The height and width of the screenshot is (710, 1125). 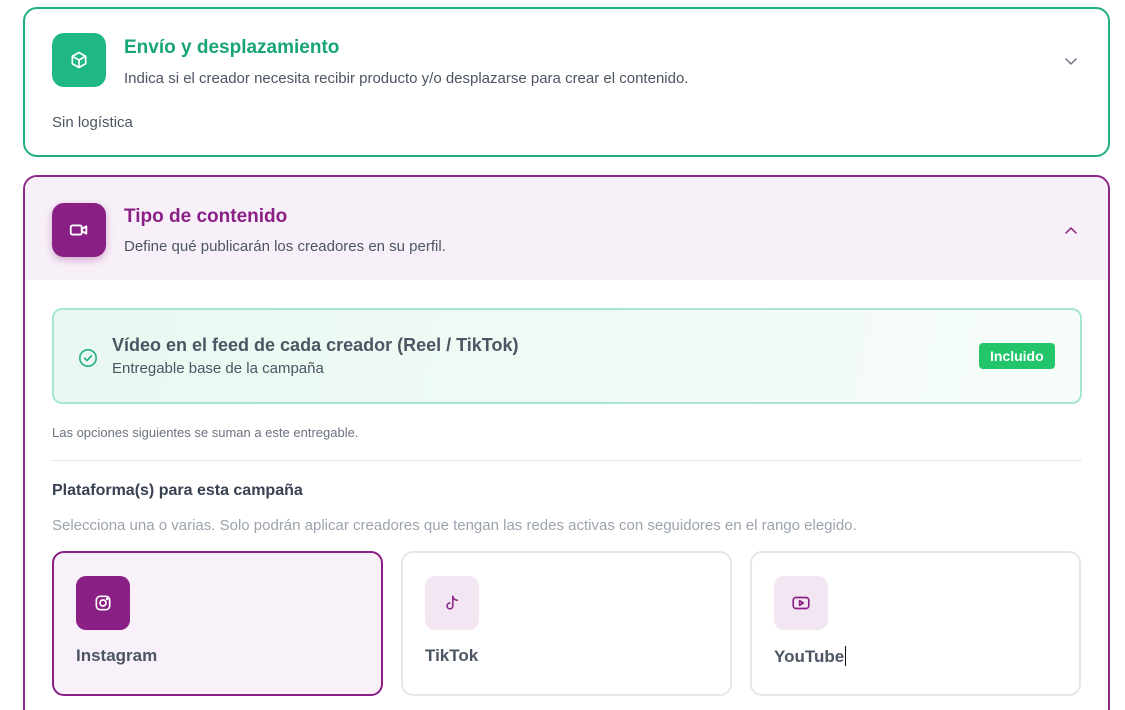 I want to click on youtube-icon, so click(x=801, y=603).